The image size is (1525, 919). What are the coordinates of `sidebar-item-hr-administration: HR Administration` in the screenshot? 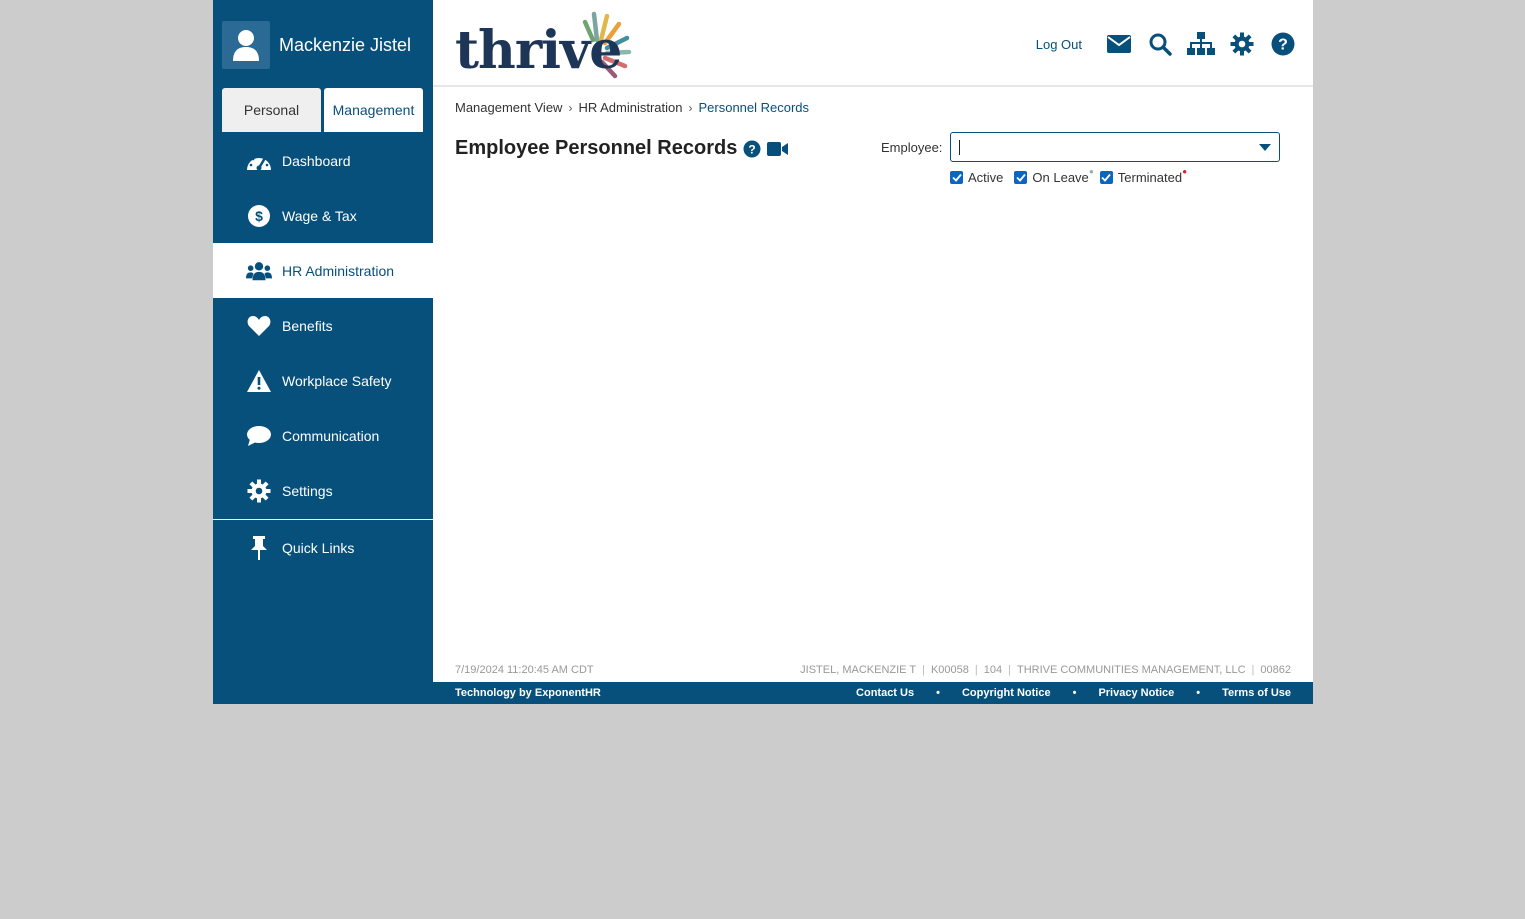 It's located at (323, 270).